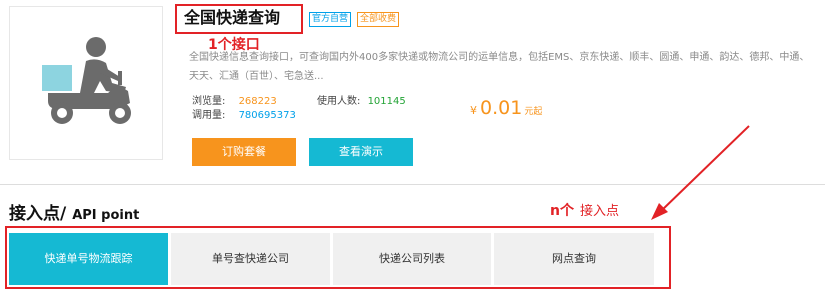 The width and height of the screenshot is (825, 296). I want to click on charge-badge: 全部收费, so click(378, 19).